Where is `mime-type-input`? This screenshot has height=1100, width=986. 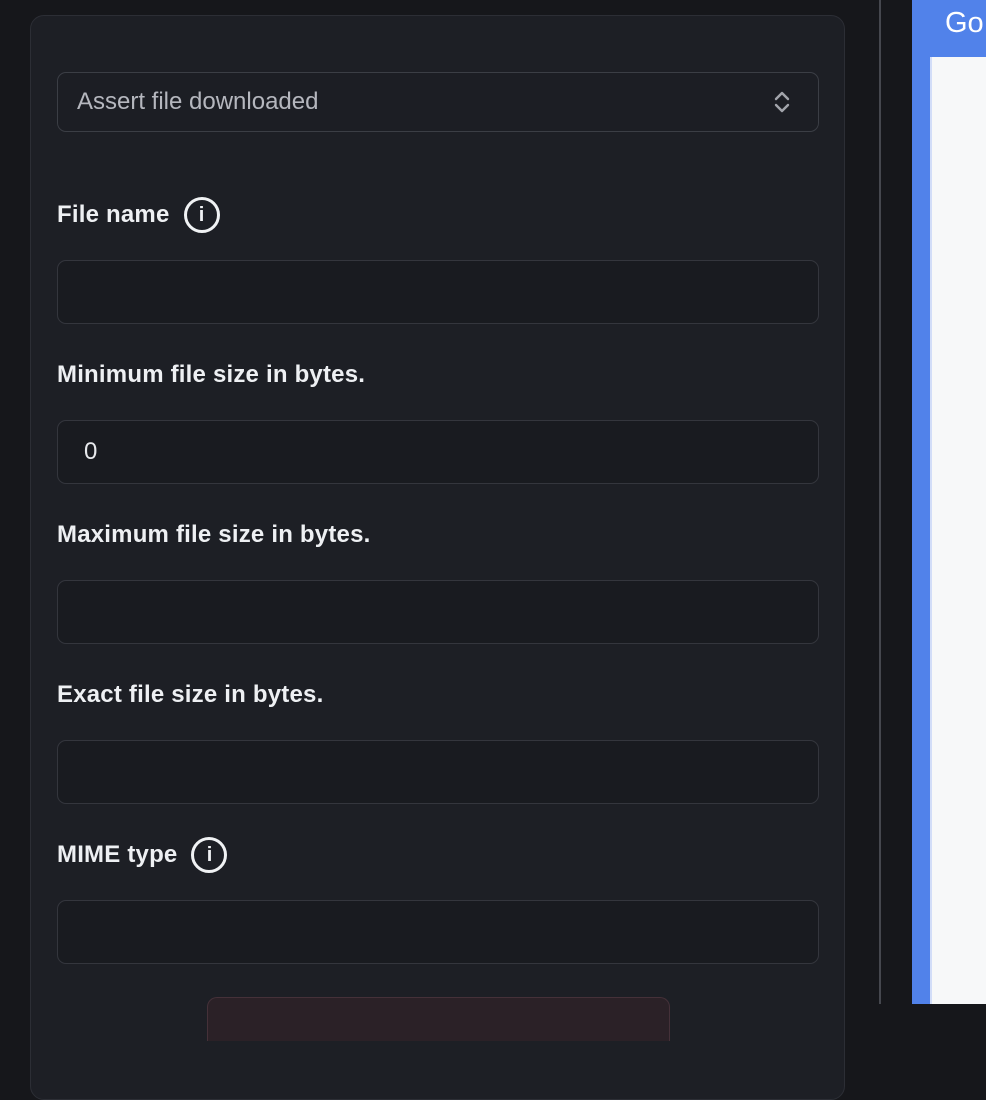 mime-type-input is located at coordinates (438, 932).